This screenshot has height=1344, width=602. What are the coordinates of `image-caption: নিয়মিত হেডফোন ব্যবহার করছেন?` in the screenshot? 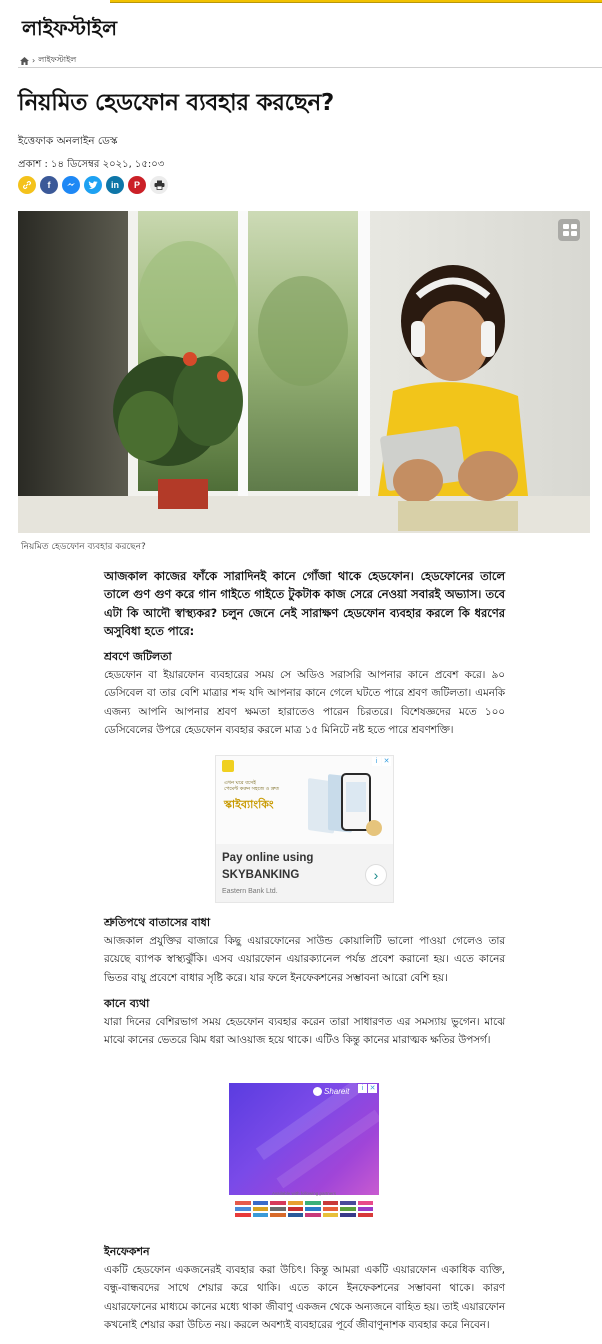 It's located at (83, 547).